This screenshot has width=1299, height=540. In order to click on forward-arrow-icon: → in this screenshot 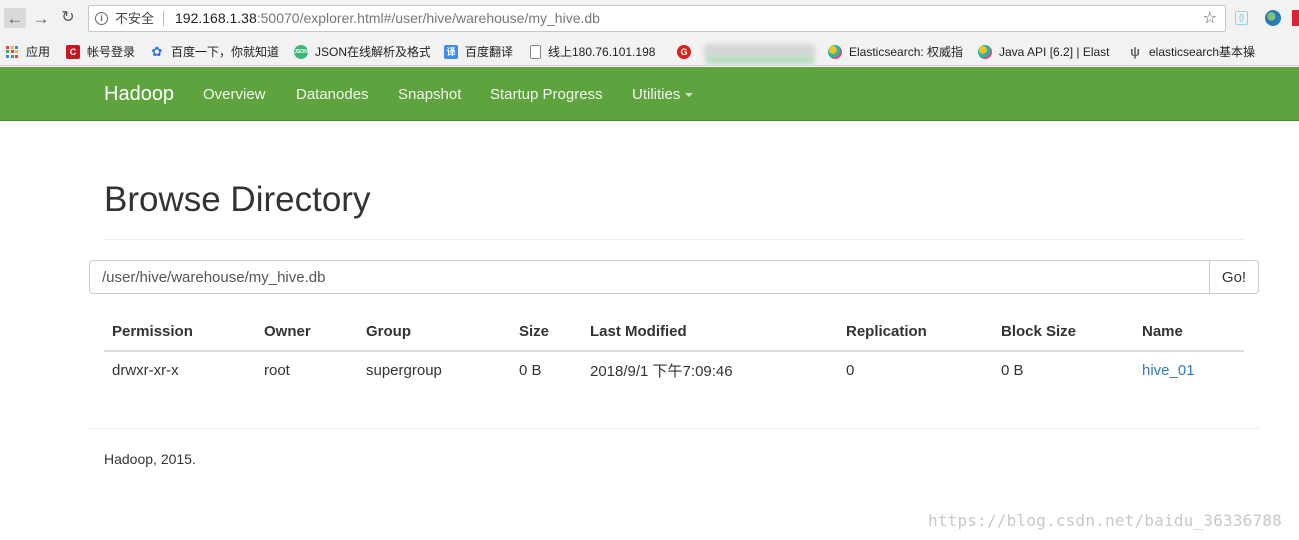, I will do `click(41, 18)`.